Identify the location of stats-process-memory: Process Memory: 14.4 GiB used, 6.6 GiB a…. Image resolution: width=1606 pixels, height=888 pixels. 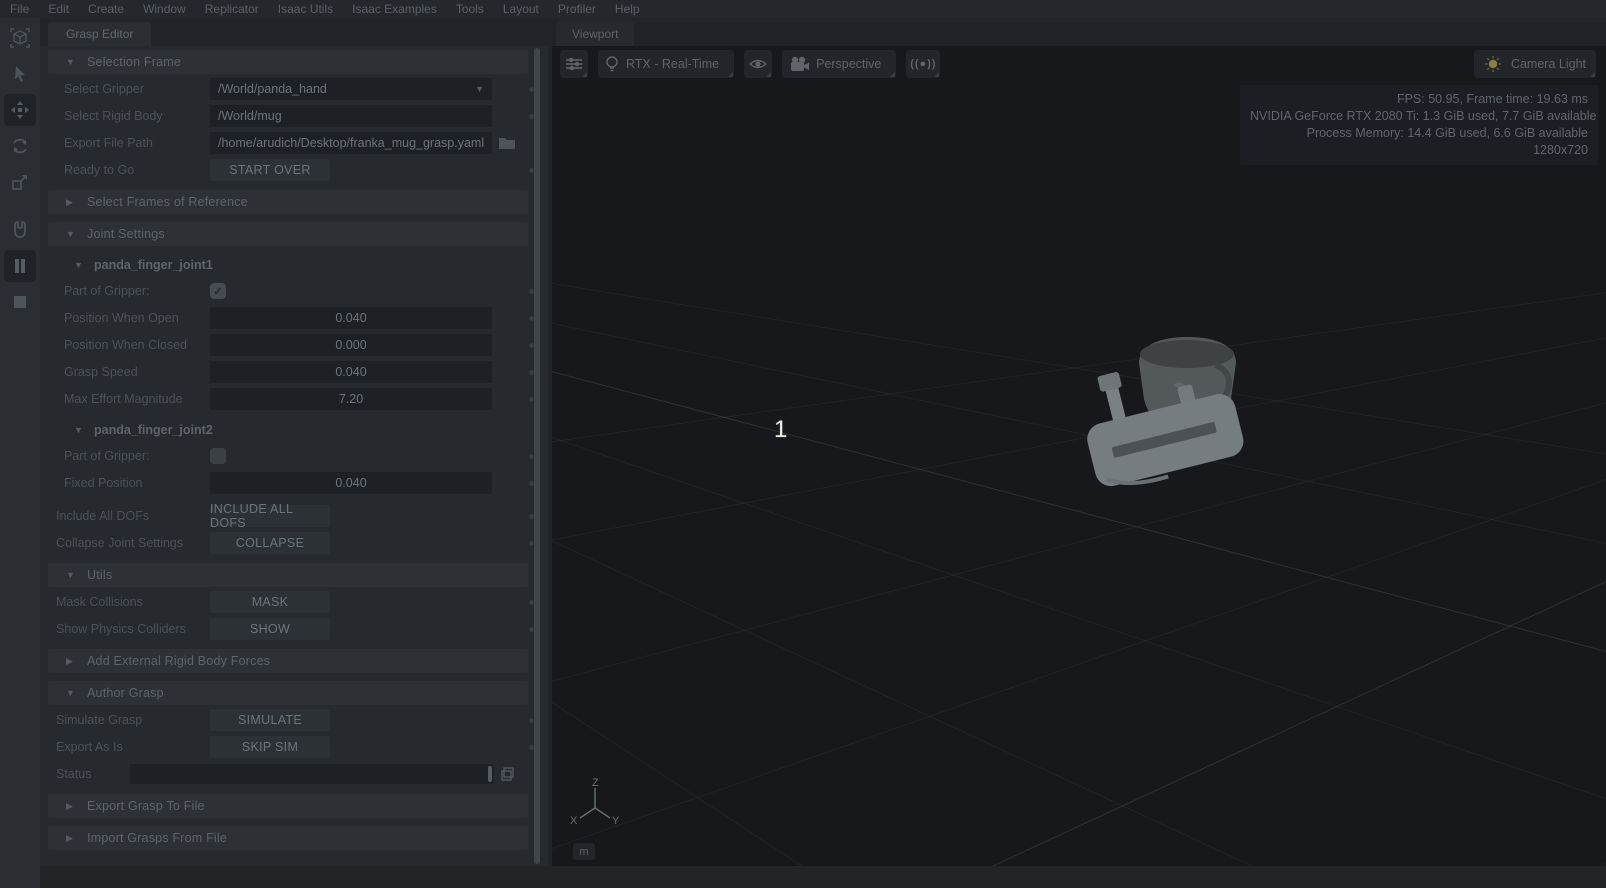
(1447, 133).